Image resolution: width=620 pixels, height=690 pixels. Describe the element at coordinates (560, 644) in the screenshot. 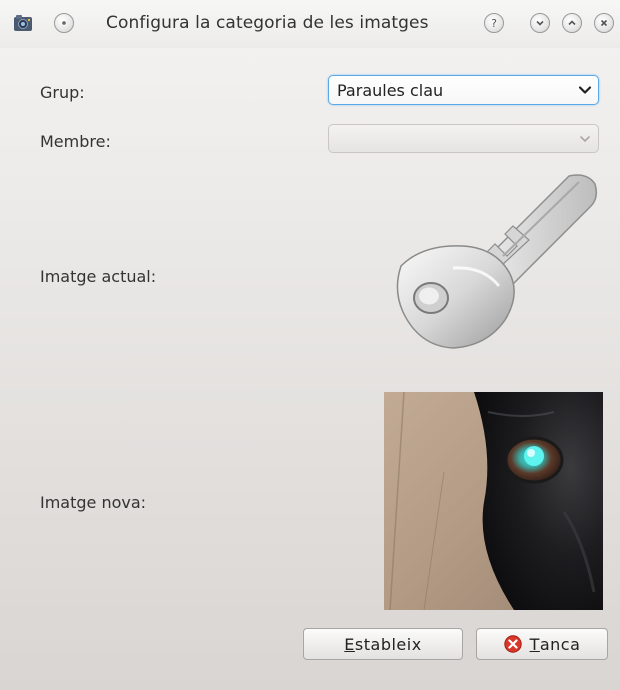

I see `close-button-label: anca` at that location.